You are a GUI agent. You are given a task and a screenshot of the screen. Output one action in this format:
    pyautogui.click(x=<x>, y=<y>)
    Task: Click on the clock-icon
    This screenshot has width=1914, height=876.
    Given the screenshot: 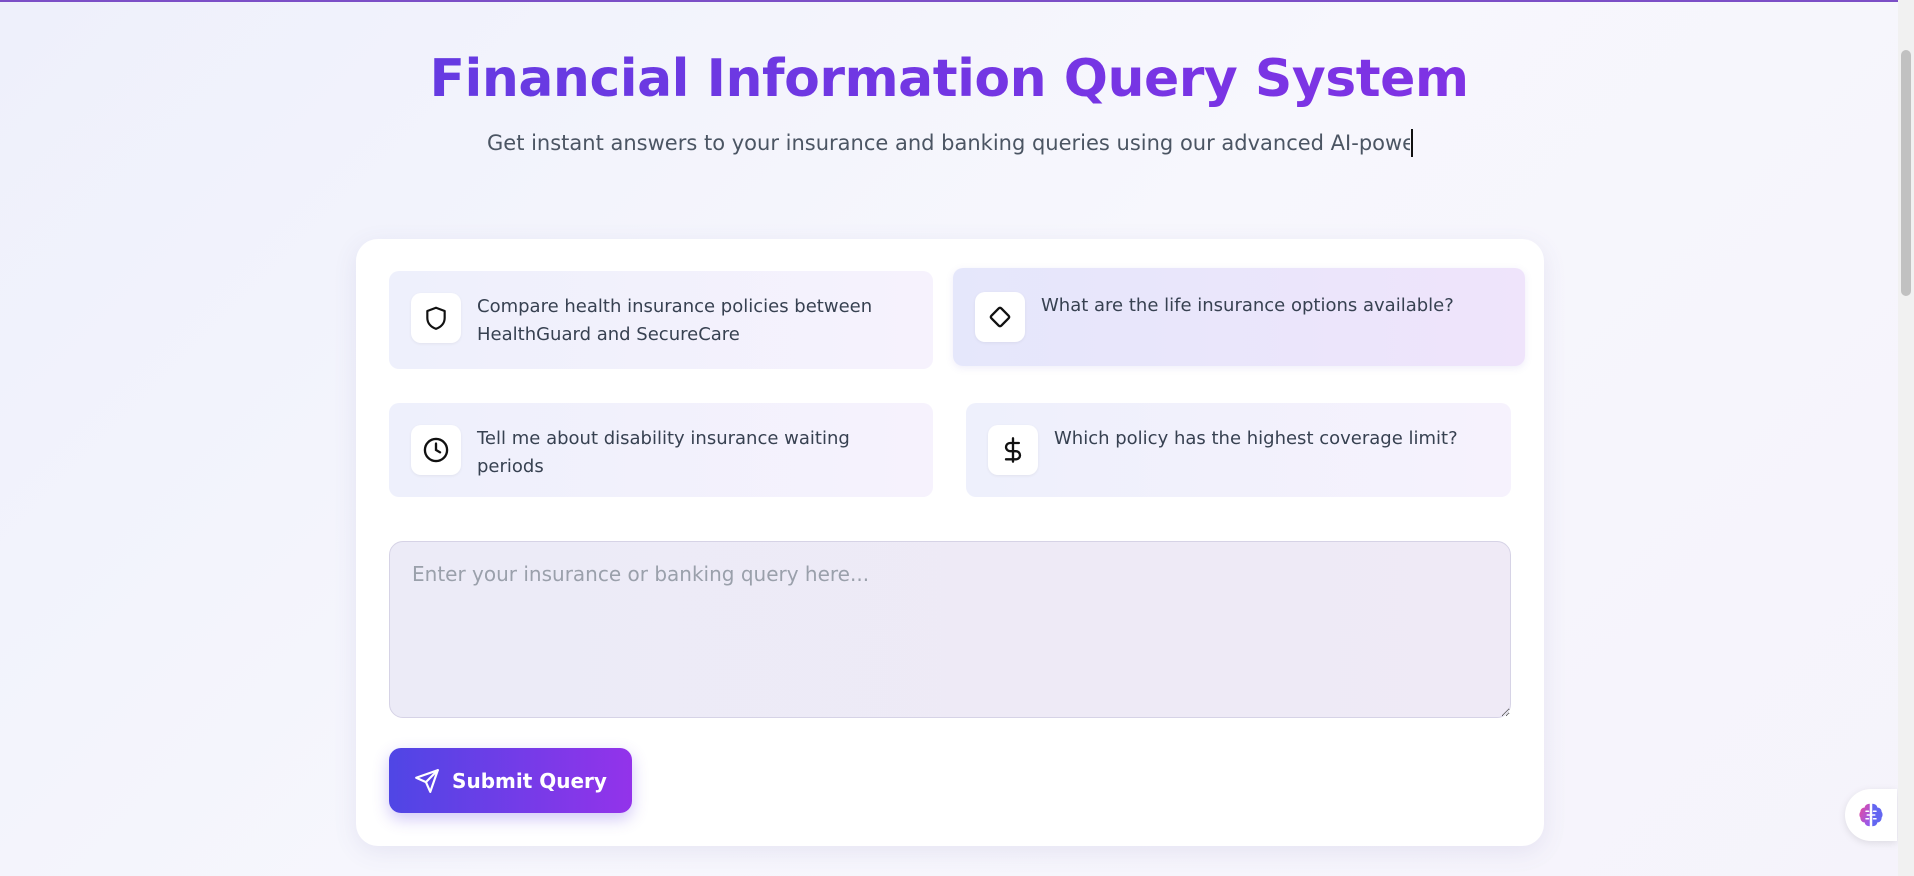 What is the action you would take?
    pyautogui.click(x=436, y=450)
    